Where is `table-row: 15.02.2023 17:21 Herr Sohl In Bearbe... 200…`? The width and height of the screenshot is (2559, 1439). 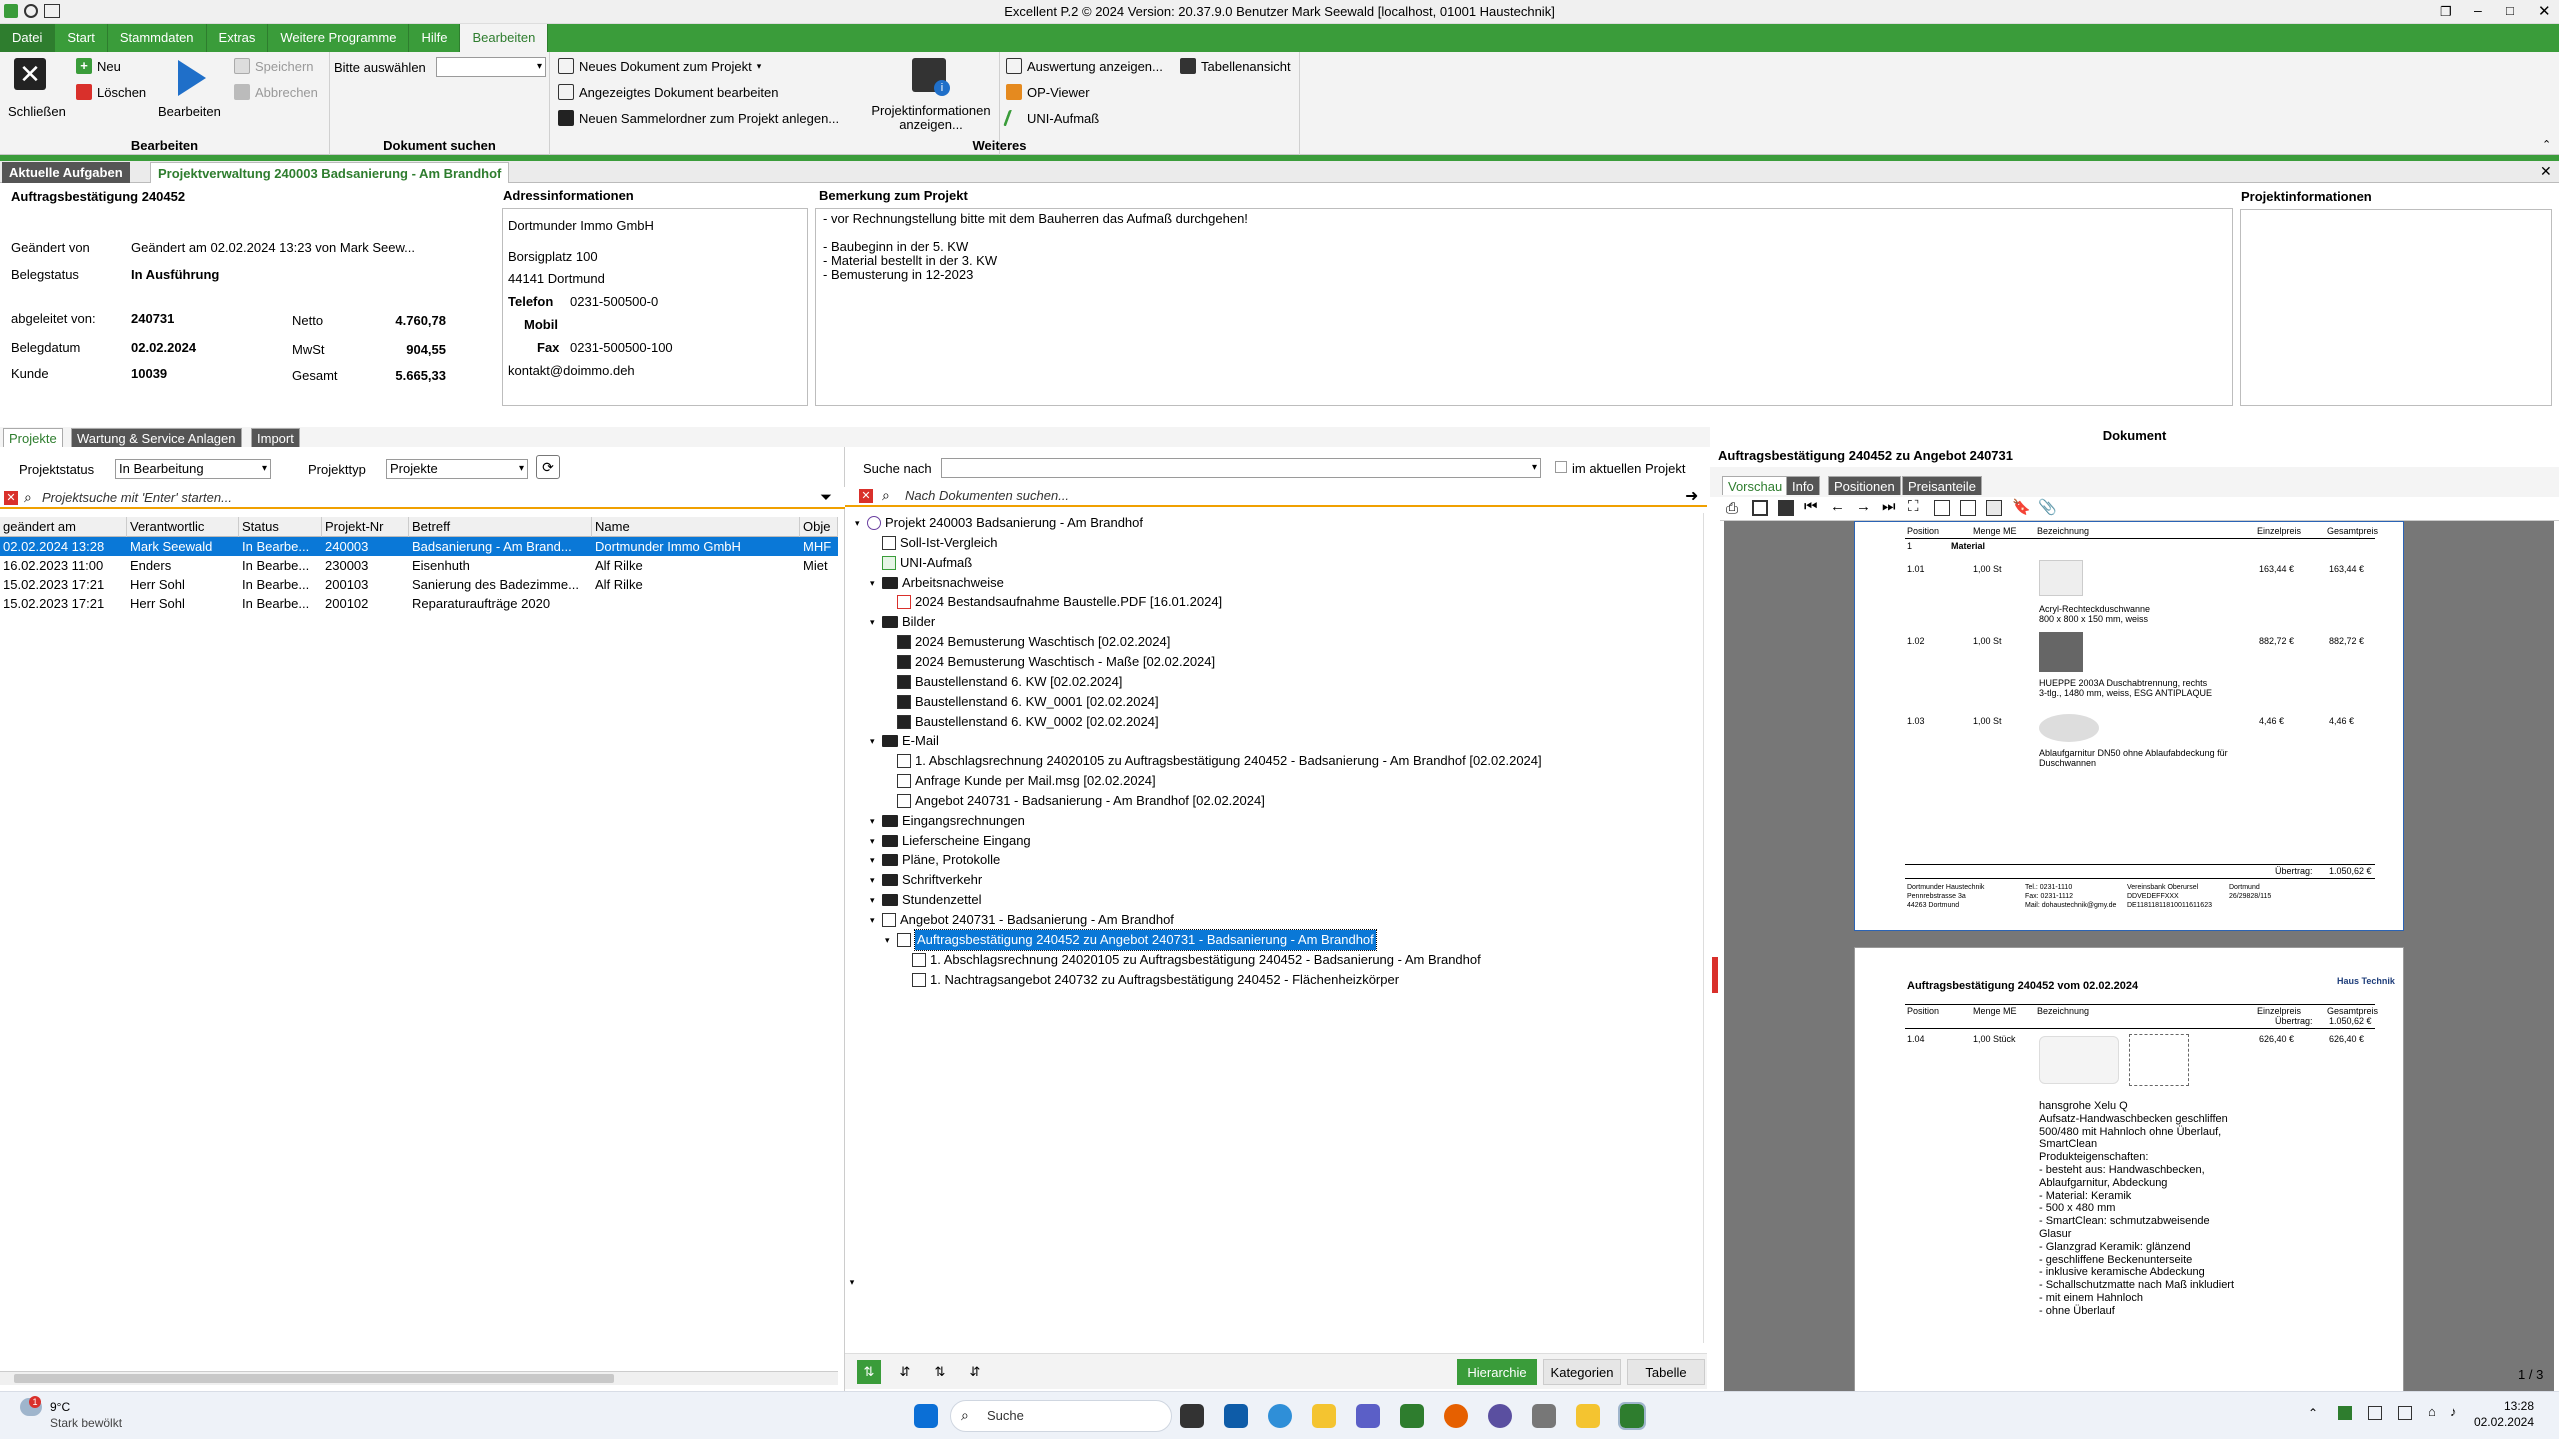 table-row: 15.02.2023 17:21 Herr Sohl In Bearbe... 200… is located at coordinates (419, 603).